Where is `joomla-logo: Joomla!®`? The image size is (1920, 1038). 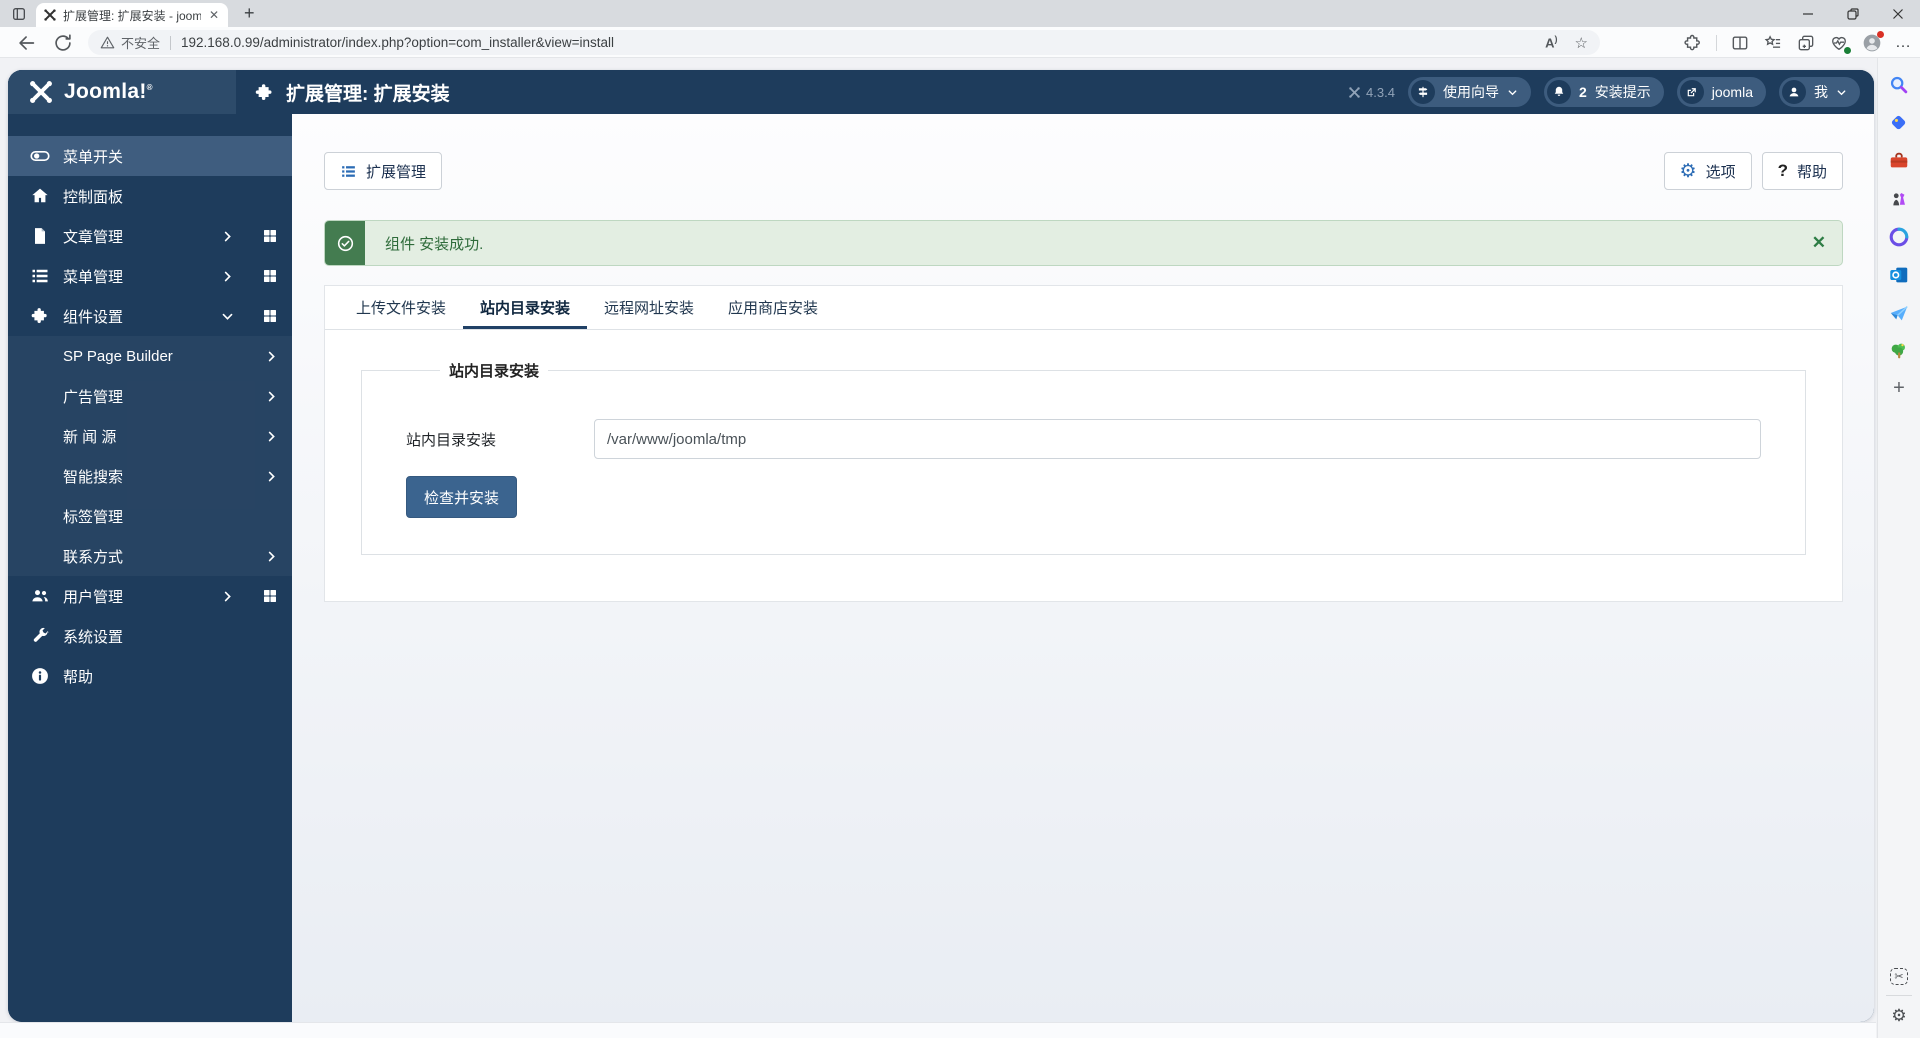
joomla-logo: Joomla!® is located at coordinates (122, 92).